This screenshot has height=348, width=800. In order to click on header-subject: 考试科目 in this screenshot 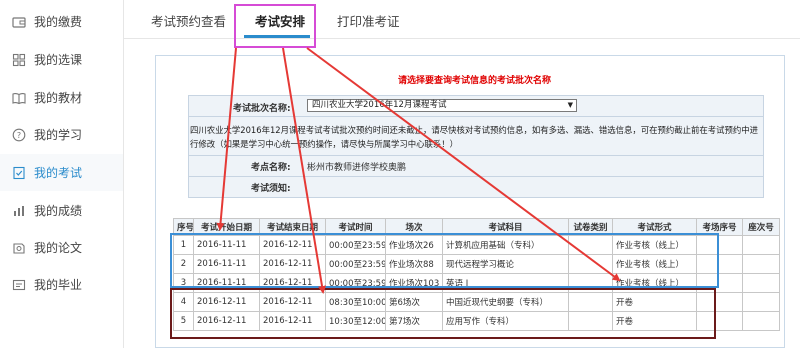, I will do `click(505, 227)`.